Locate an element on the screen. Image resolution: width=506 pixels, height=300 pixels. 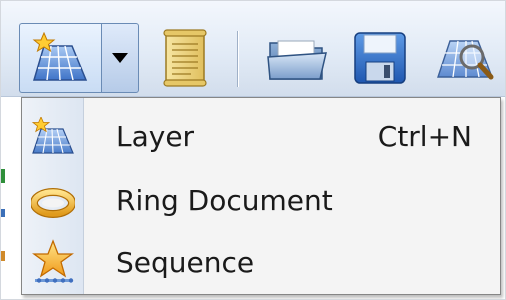
document-button is located at coordinates (185, 58).